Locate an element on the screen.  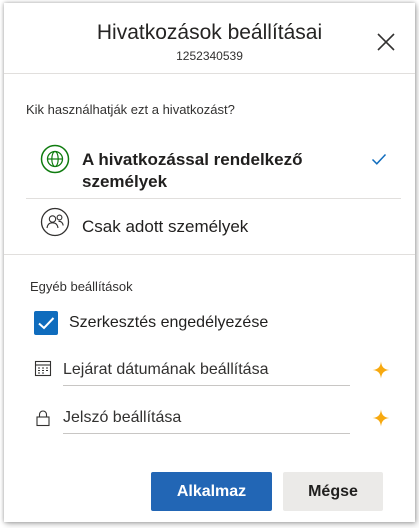
audience-section-label: Kik használhatják ezt a hivatkozást? is located at coordinates (130, 109).